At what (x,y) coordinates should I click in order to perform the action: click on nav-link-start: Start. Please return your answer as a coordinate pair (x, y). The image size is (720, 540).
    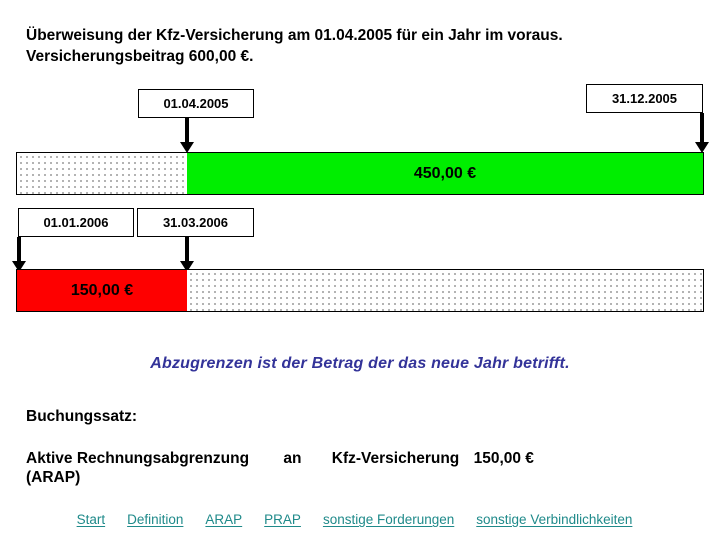
    Looking at the image, I should click on (91, 519).